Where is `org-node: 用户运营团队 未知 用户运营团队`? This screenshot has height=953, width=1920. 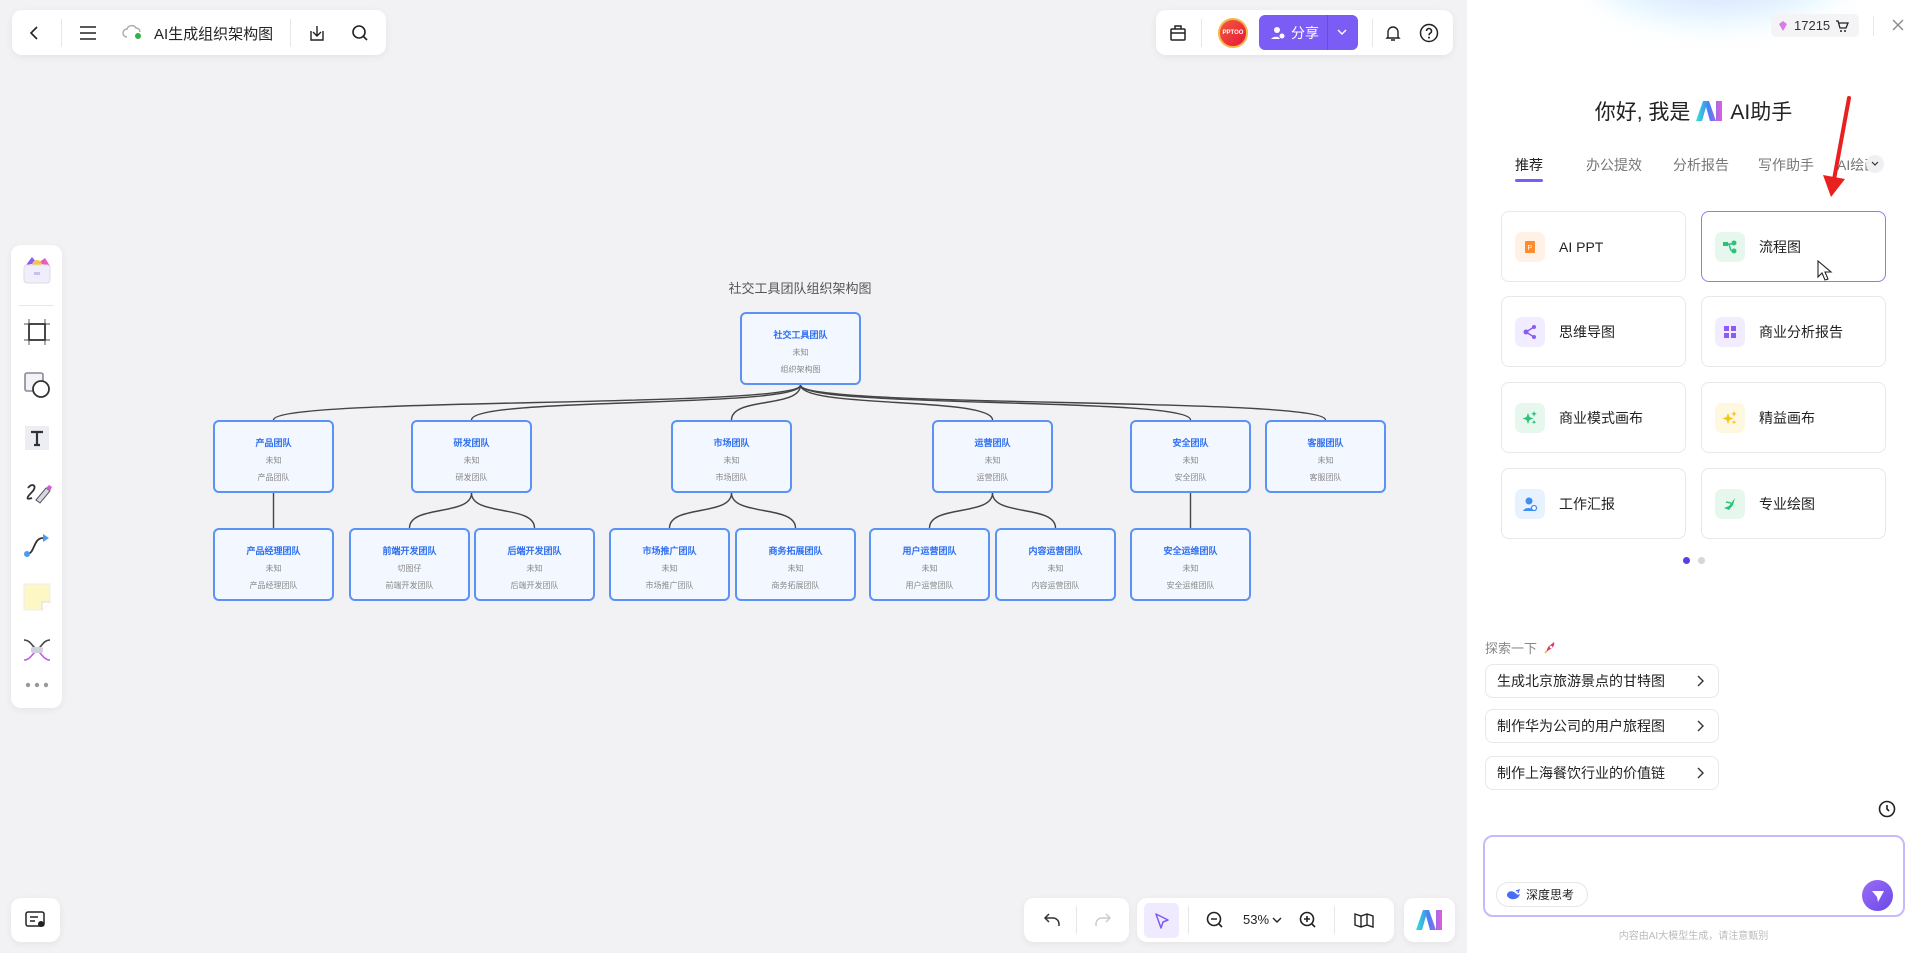 org-node: 用户运营团队 未知 用户运营团队 is located at coordinates (929, 564).